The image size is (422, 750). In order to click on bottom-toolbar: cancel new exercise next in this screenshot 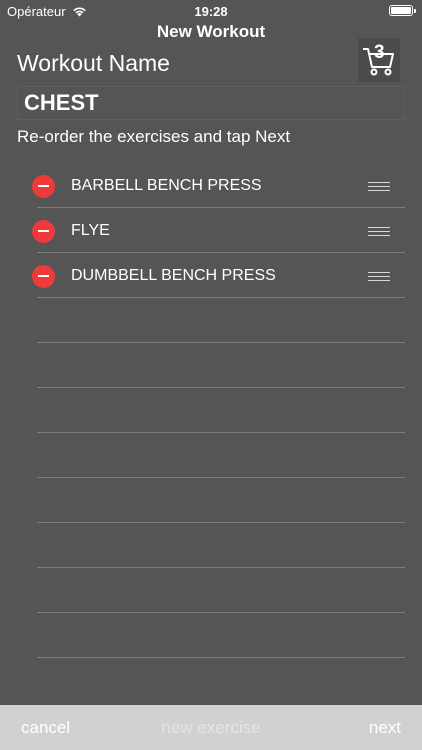, I will do `click(211, 727)`.